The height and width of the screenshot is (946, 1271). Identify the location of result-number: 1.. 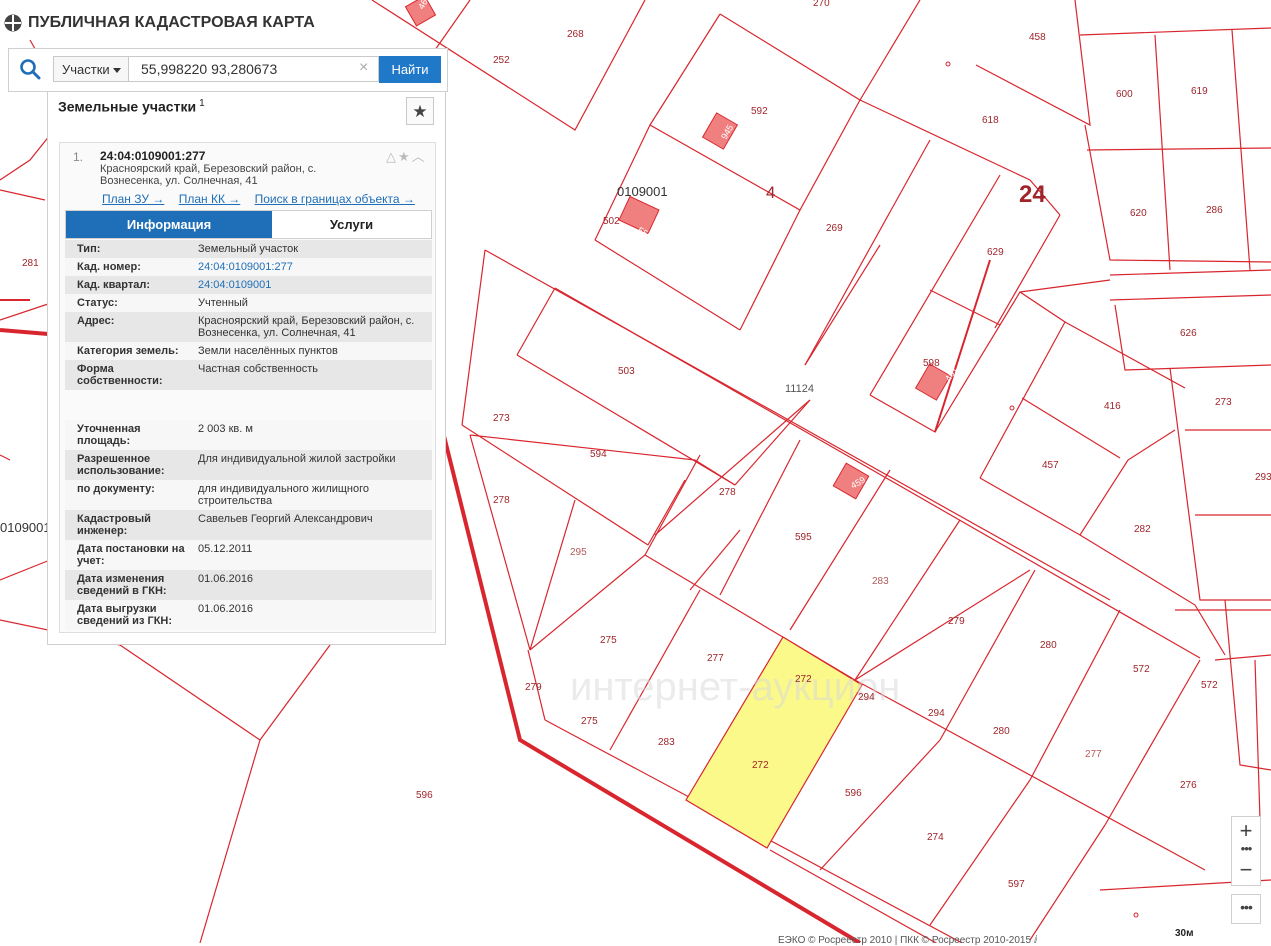
(78, 157).